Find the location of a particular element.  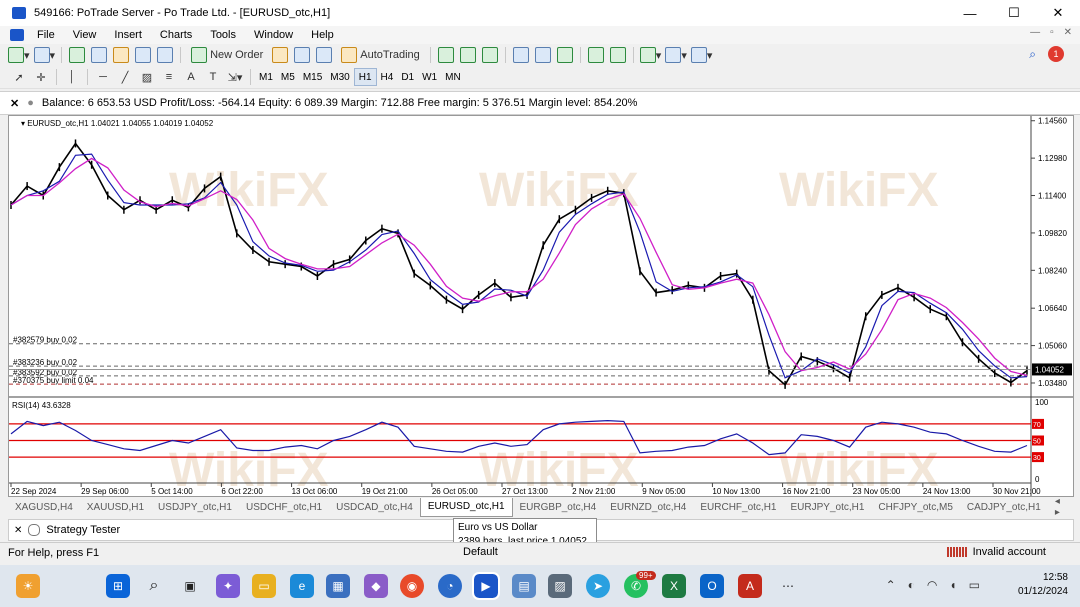

symbol-tab: XAUUSD,H1 is located at coordinates (115, 507).